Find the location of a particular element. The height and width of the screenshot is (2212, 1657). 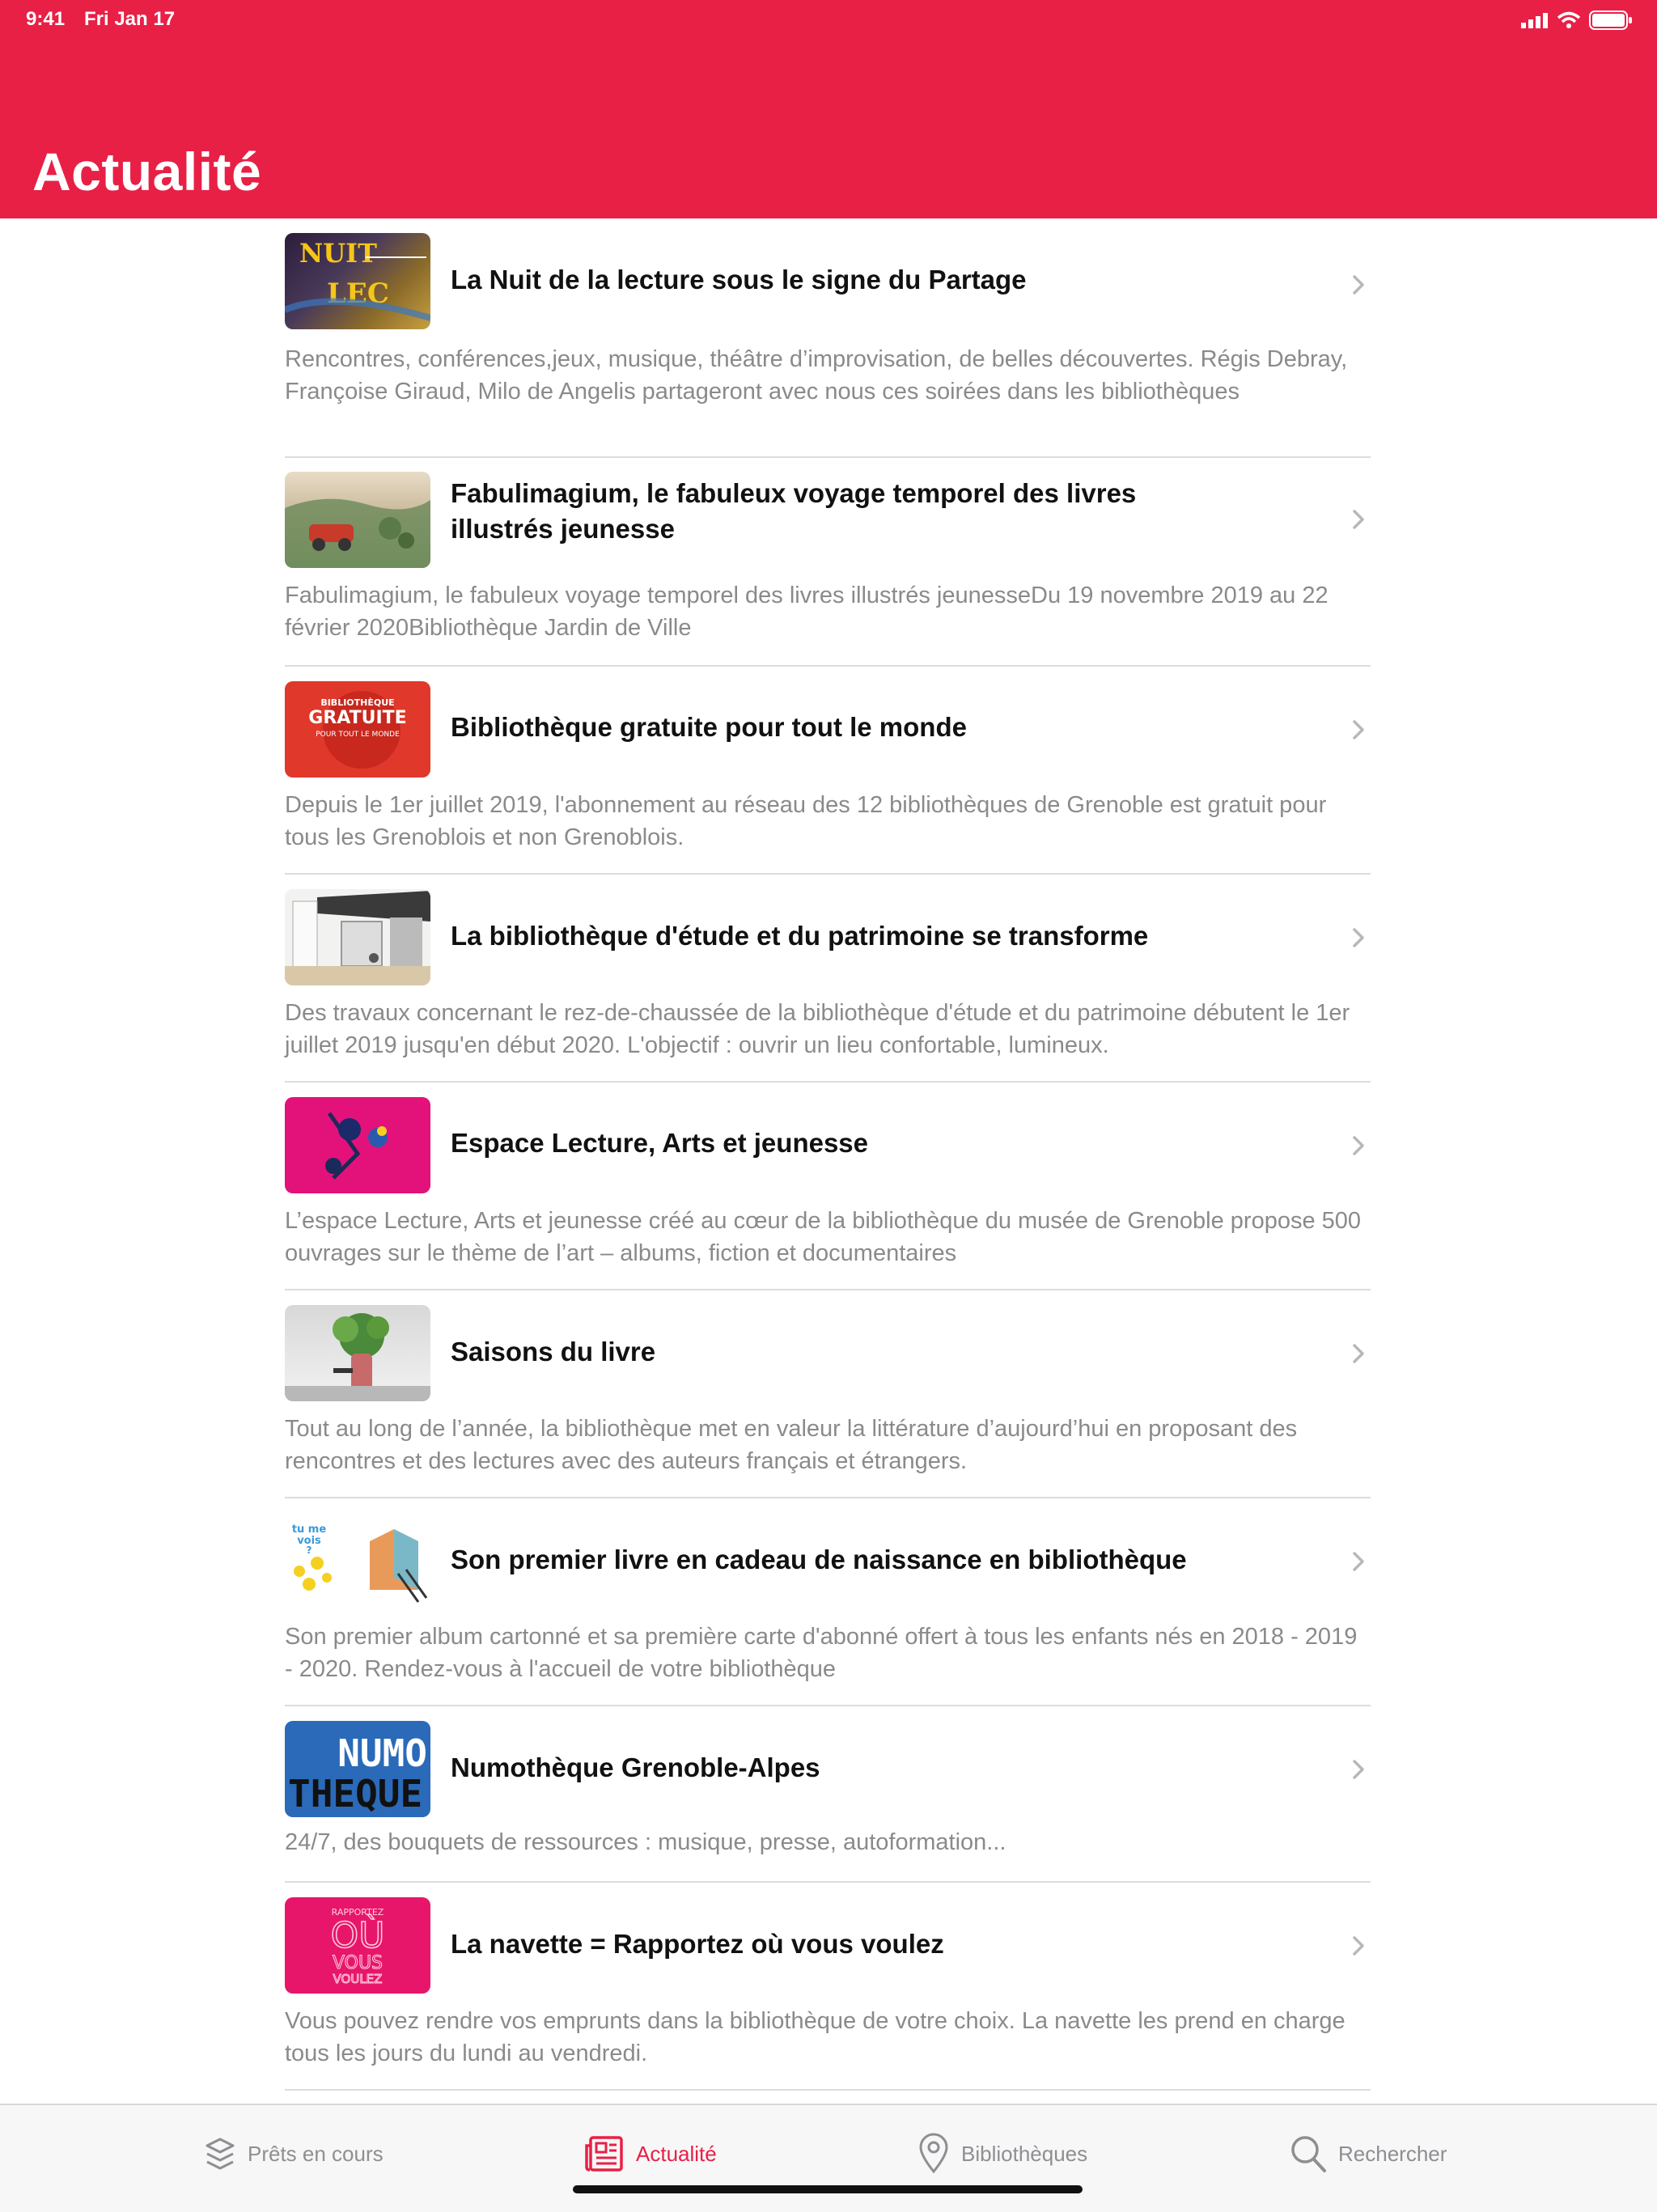

news-thumbnail: tu me vois ? is located at coordinates (357, 1561).